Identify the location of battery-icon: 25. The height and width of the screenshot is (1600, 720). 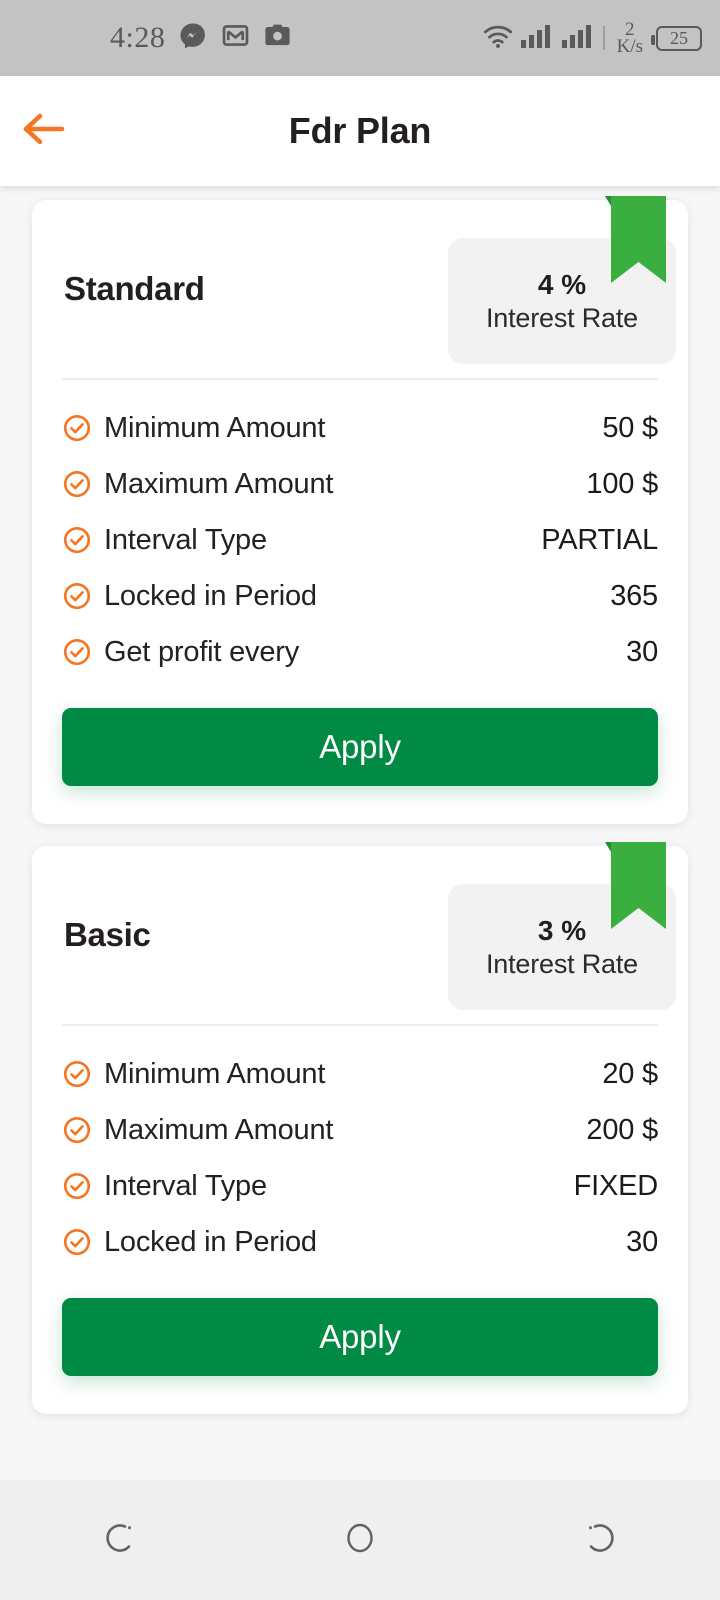
(676, 38).